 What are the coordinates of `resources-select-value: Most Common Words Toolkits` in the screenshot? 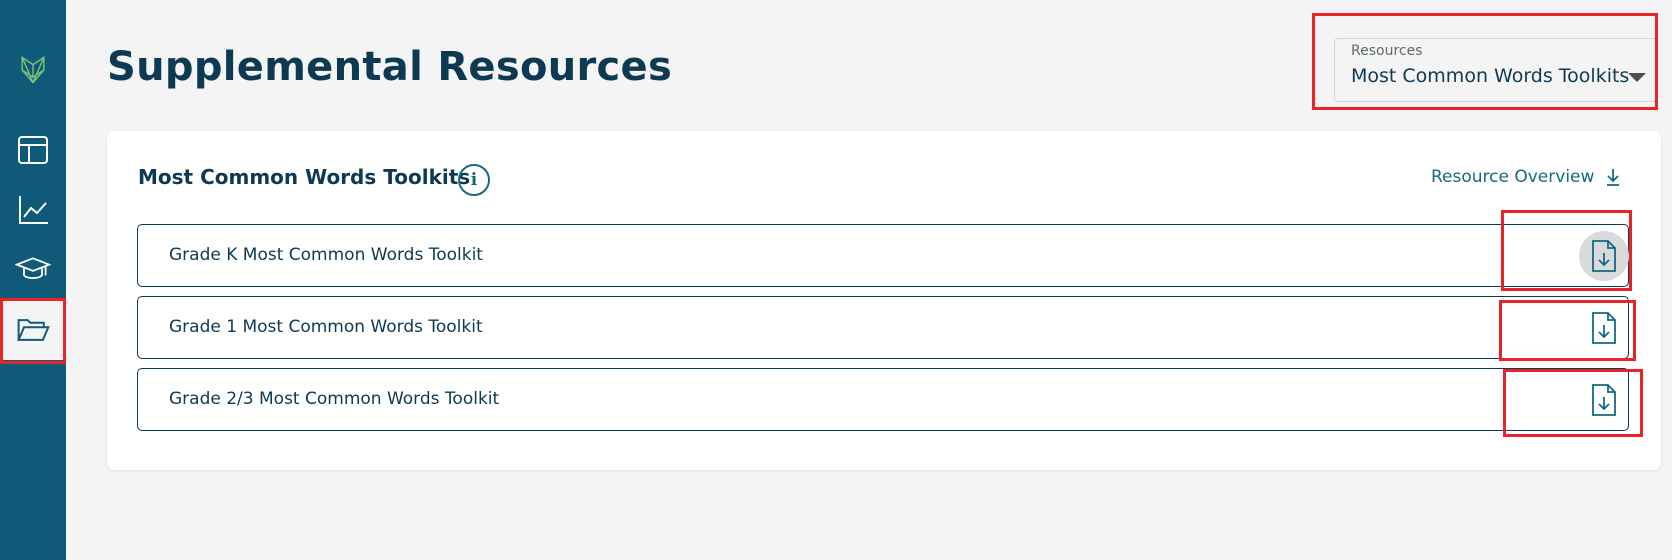 It's located at (1490, 76).